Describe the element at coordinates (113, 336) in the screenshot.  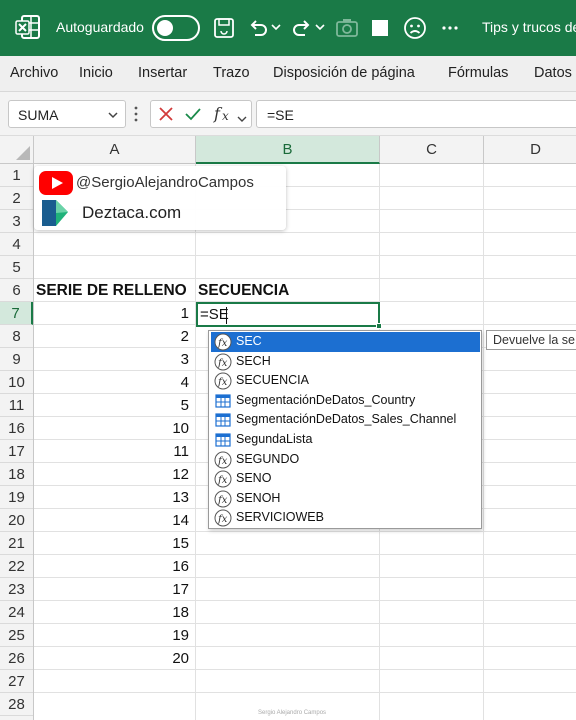
I see `cell-a-value: 2` at that location.